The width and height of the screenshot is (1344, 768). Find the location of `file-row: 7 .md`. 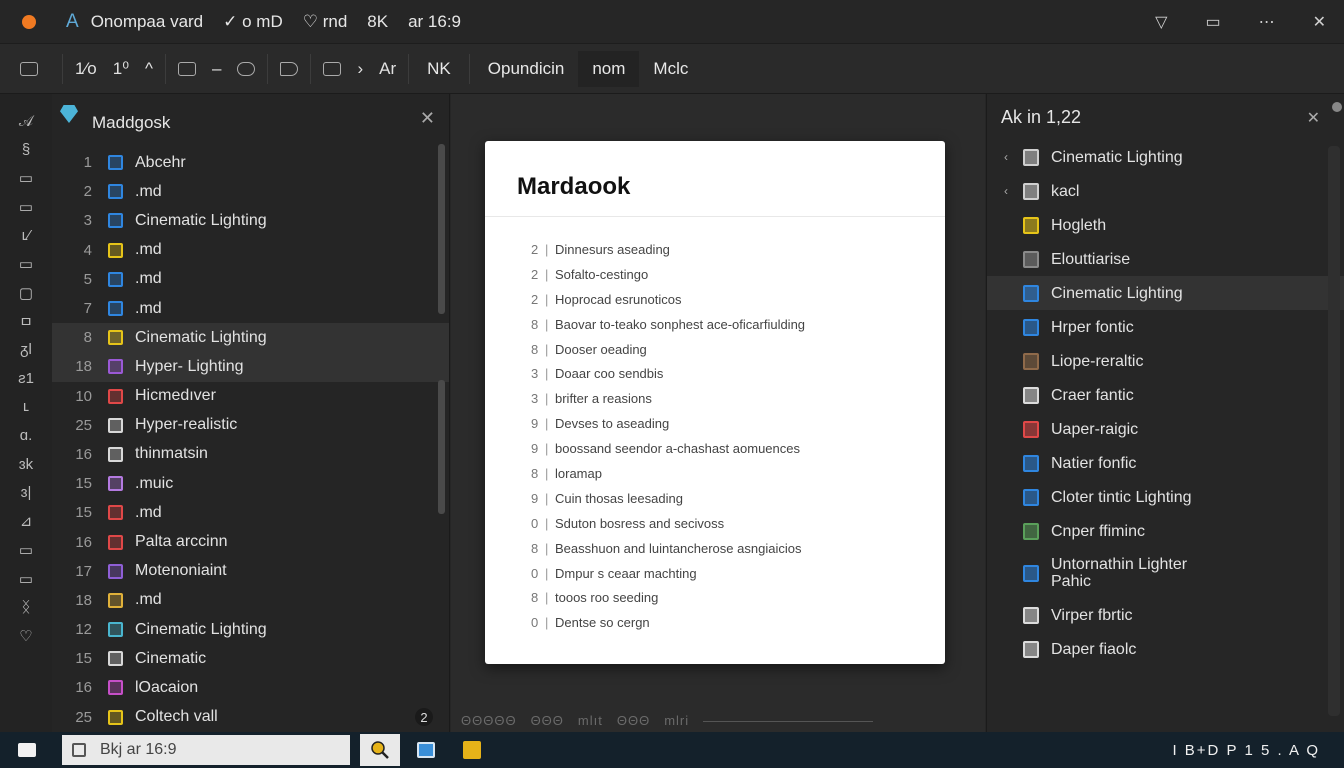

file-row: 7 .md is located at coordinates (250, 308).